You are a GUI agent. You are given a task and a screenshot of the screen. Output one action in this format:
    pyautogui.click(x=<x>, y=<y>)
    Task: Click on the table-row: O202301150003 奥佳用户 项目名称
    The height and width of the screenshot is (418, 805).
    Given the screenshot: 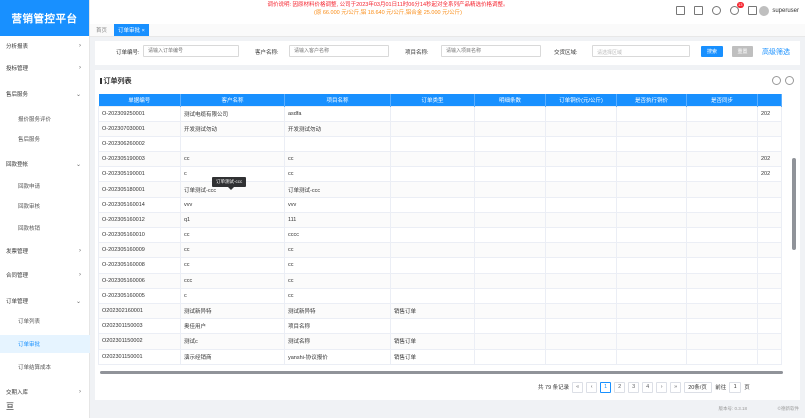 What is the action you would take?
    pyautogui.click(x=440, y=326)
    